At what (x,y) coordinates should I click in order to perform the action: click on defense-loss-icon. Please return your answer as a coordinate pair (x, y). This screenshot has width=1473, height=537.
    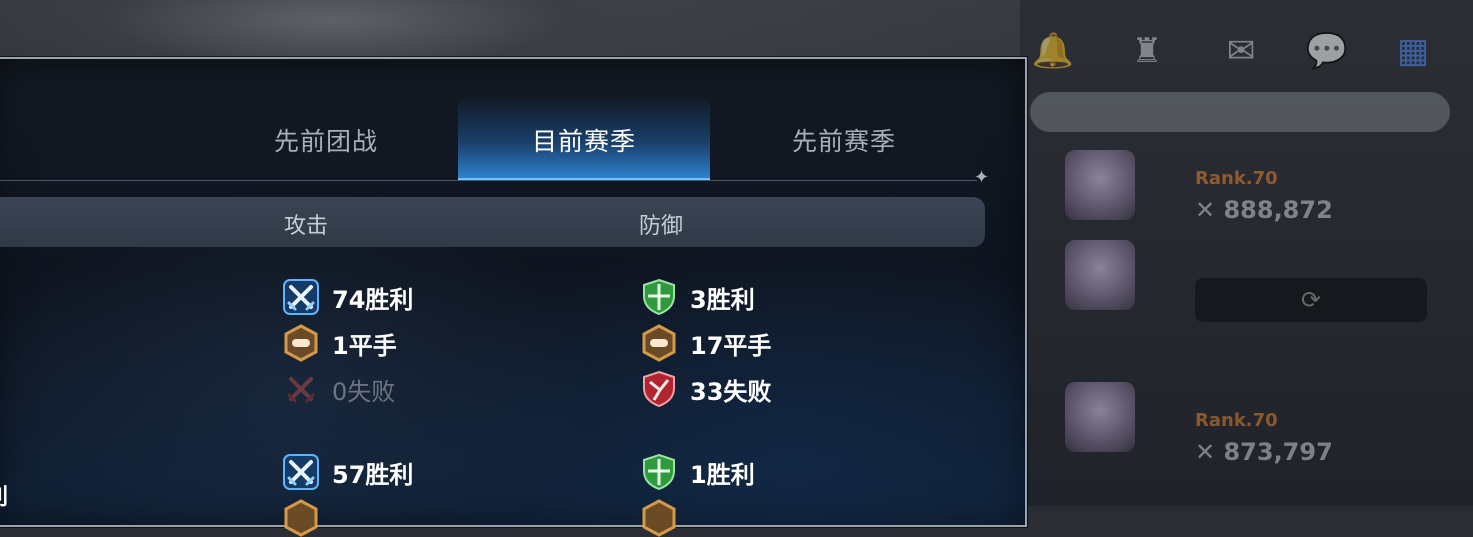
    Looking at the image, I should click on (659, 389).